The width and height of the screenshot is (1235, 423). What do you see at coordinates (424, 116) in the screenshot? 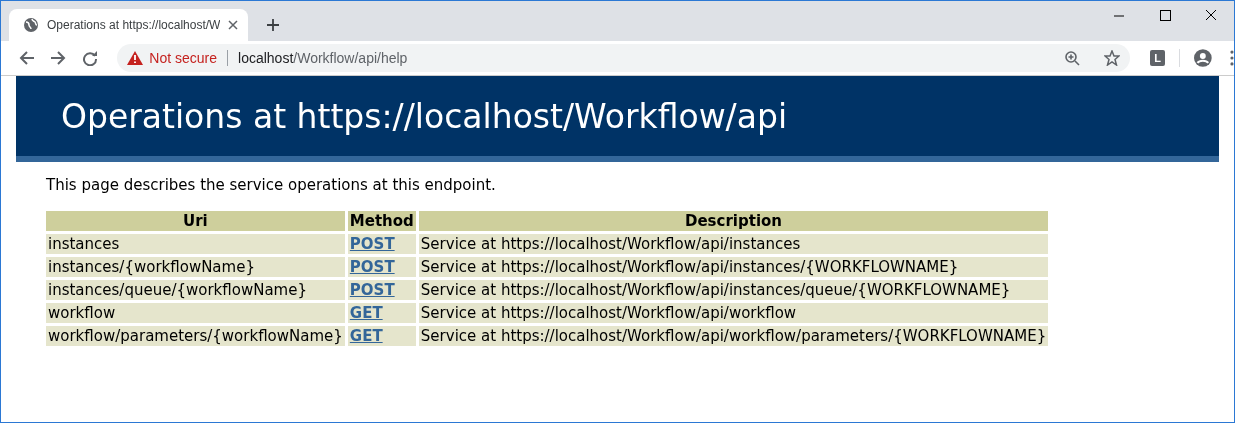
I see `page-title: Operations at https://localhost/Workflow/api` at bounding box center [424, 116].